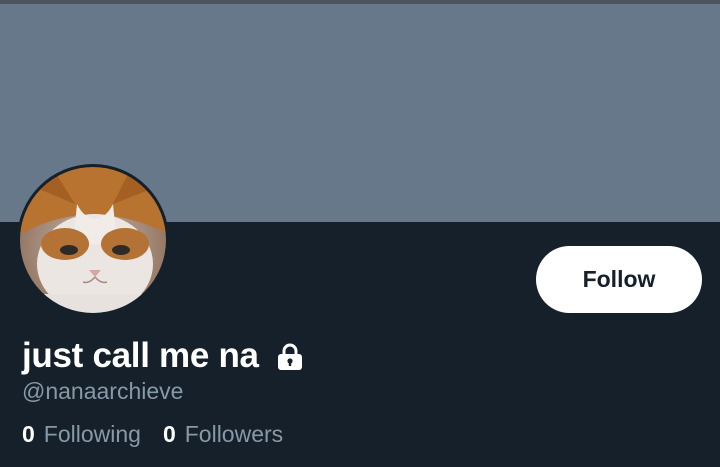  I want to click on display-name: just call me na, so click(140, 355).